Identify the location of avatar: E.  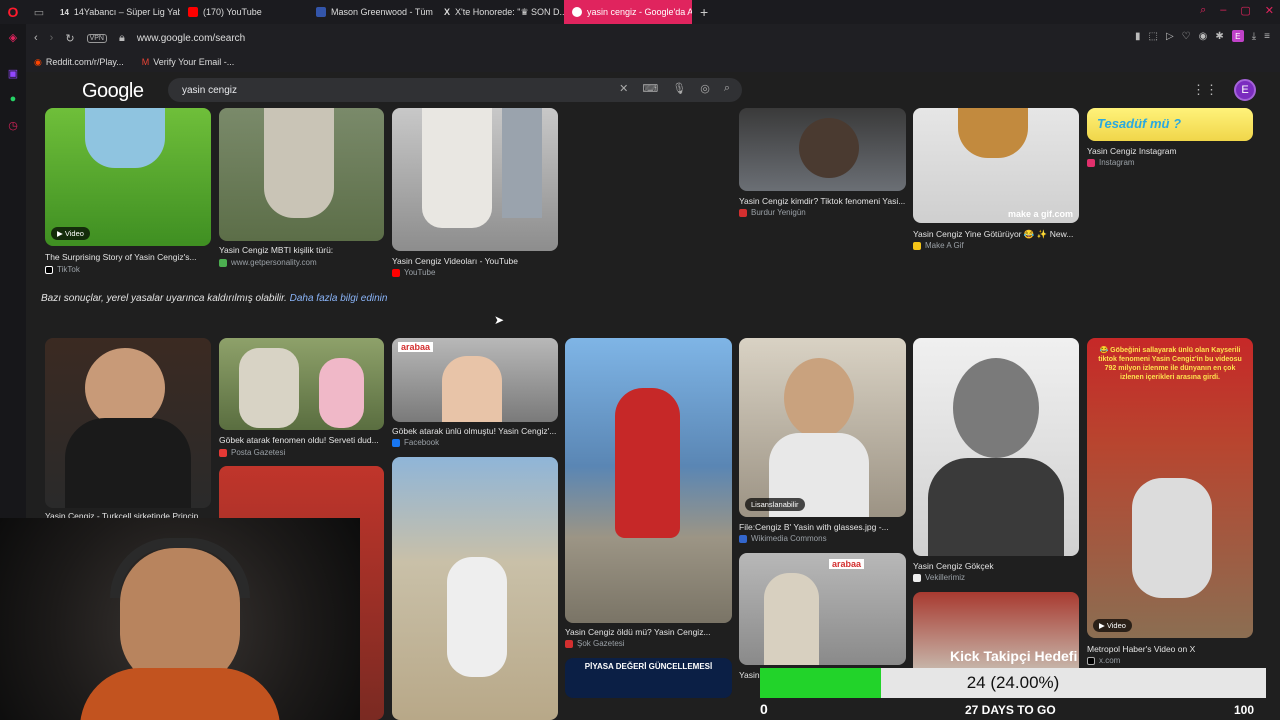
(1245, 90).